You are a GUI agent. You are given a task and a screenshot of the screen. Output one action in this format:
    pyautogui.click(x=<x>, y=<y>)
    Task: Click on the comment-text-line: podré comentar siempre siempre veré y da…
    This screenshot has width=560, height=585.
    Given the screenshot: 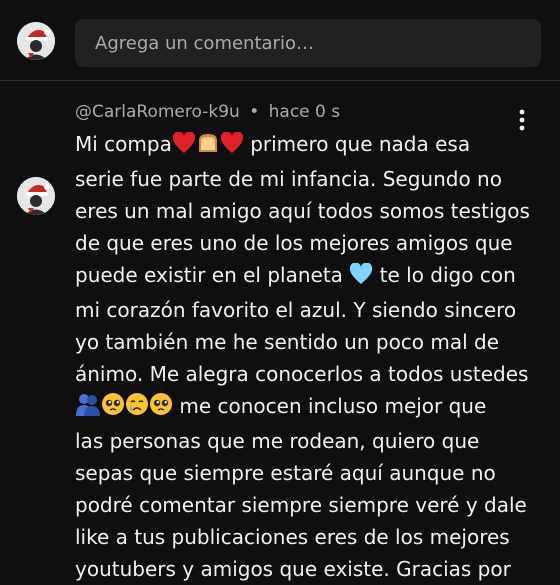 What is the action you would take?
    pyautogui.click(x=310, y=505)
    